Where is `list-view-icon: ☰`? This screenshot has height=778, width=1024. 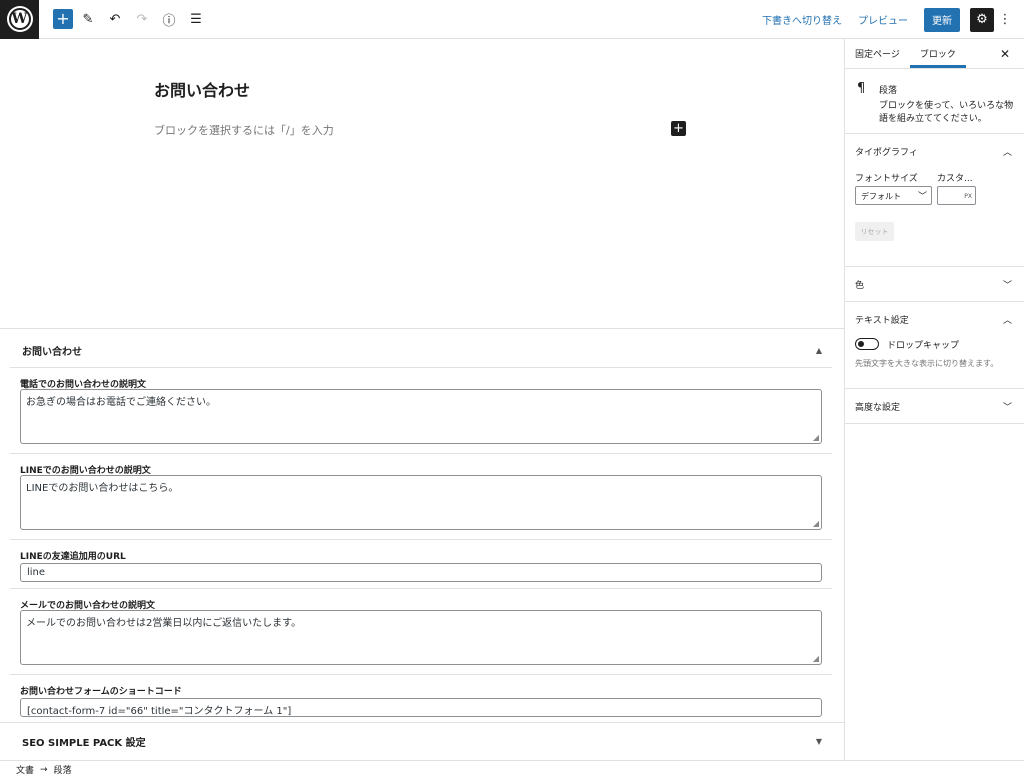 list-view-icon: ☰ is located at coordinates (196, 19).